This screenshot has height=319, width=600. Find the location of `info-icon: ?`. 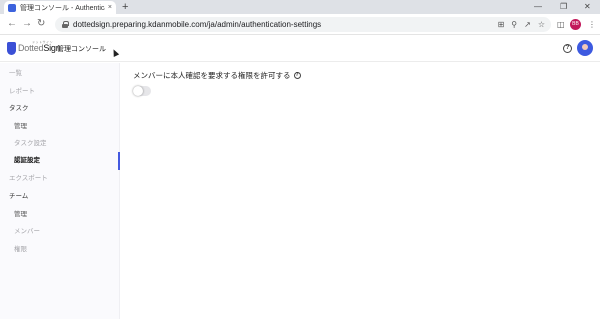

info-icon: ? is located at coordinates (297, 75).